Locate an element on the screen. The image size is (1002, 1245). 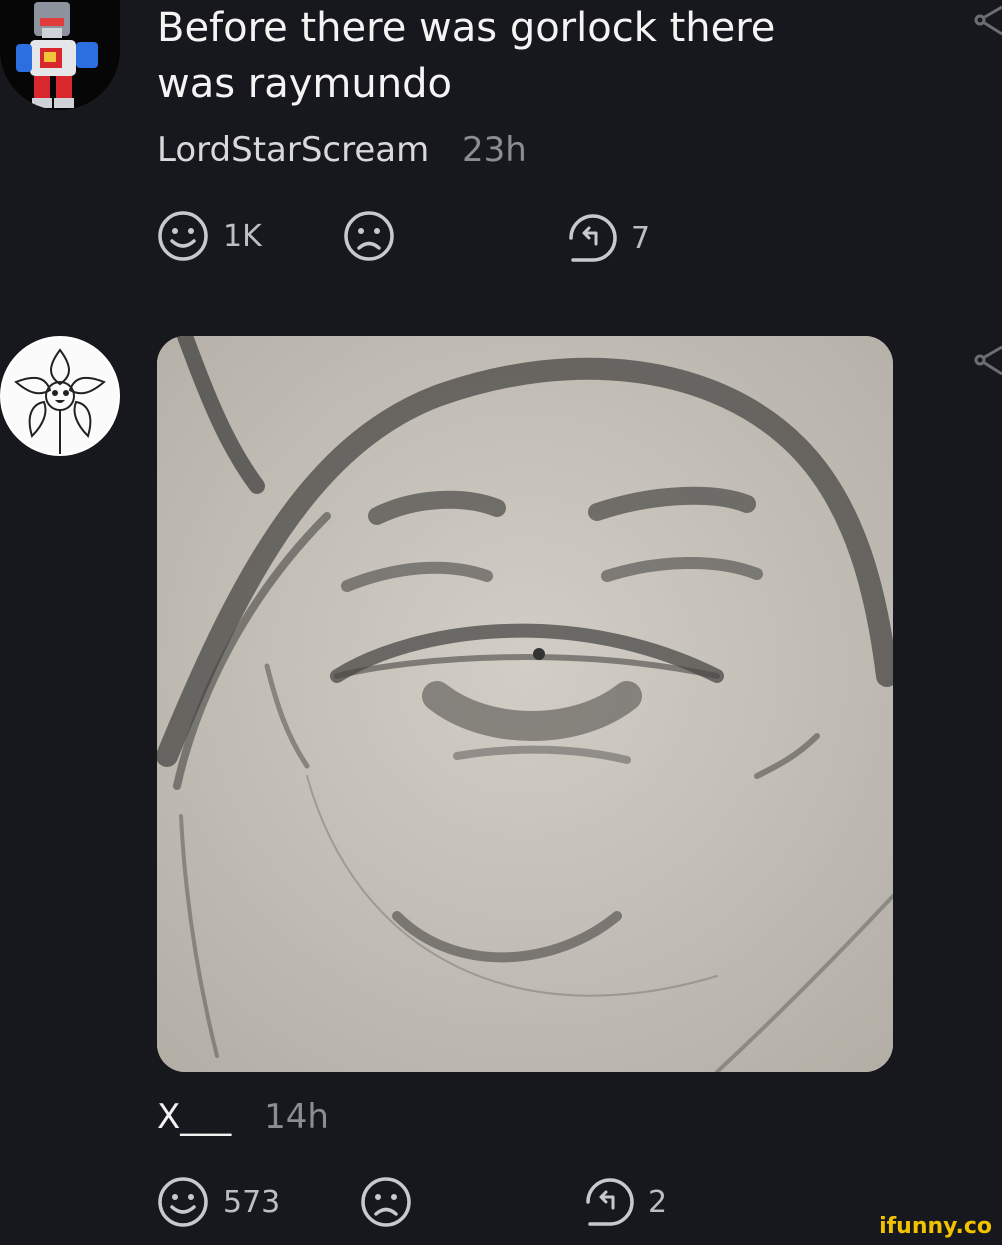
smile-button: 573 is located at coordinates (218, 1202).